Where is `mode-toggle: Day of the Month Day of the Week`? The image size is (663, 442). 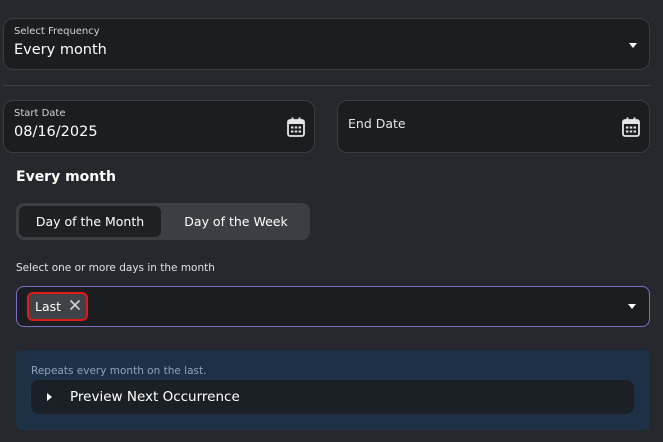 mode-toggle: Day of the Month Day of the Week is located at coordinates (163, 221).